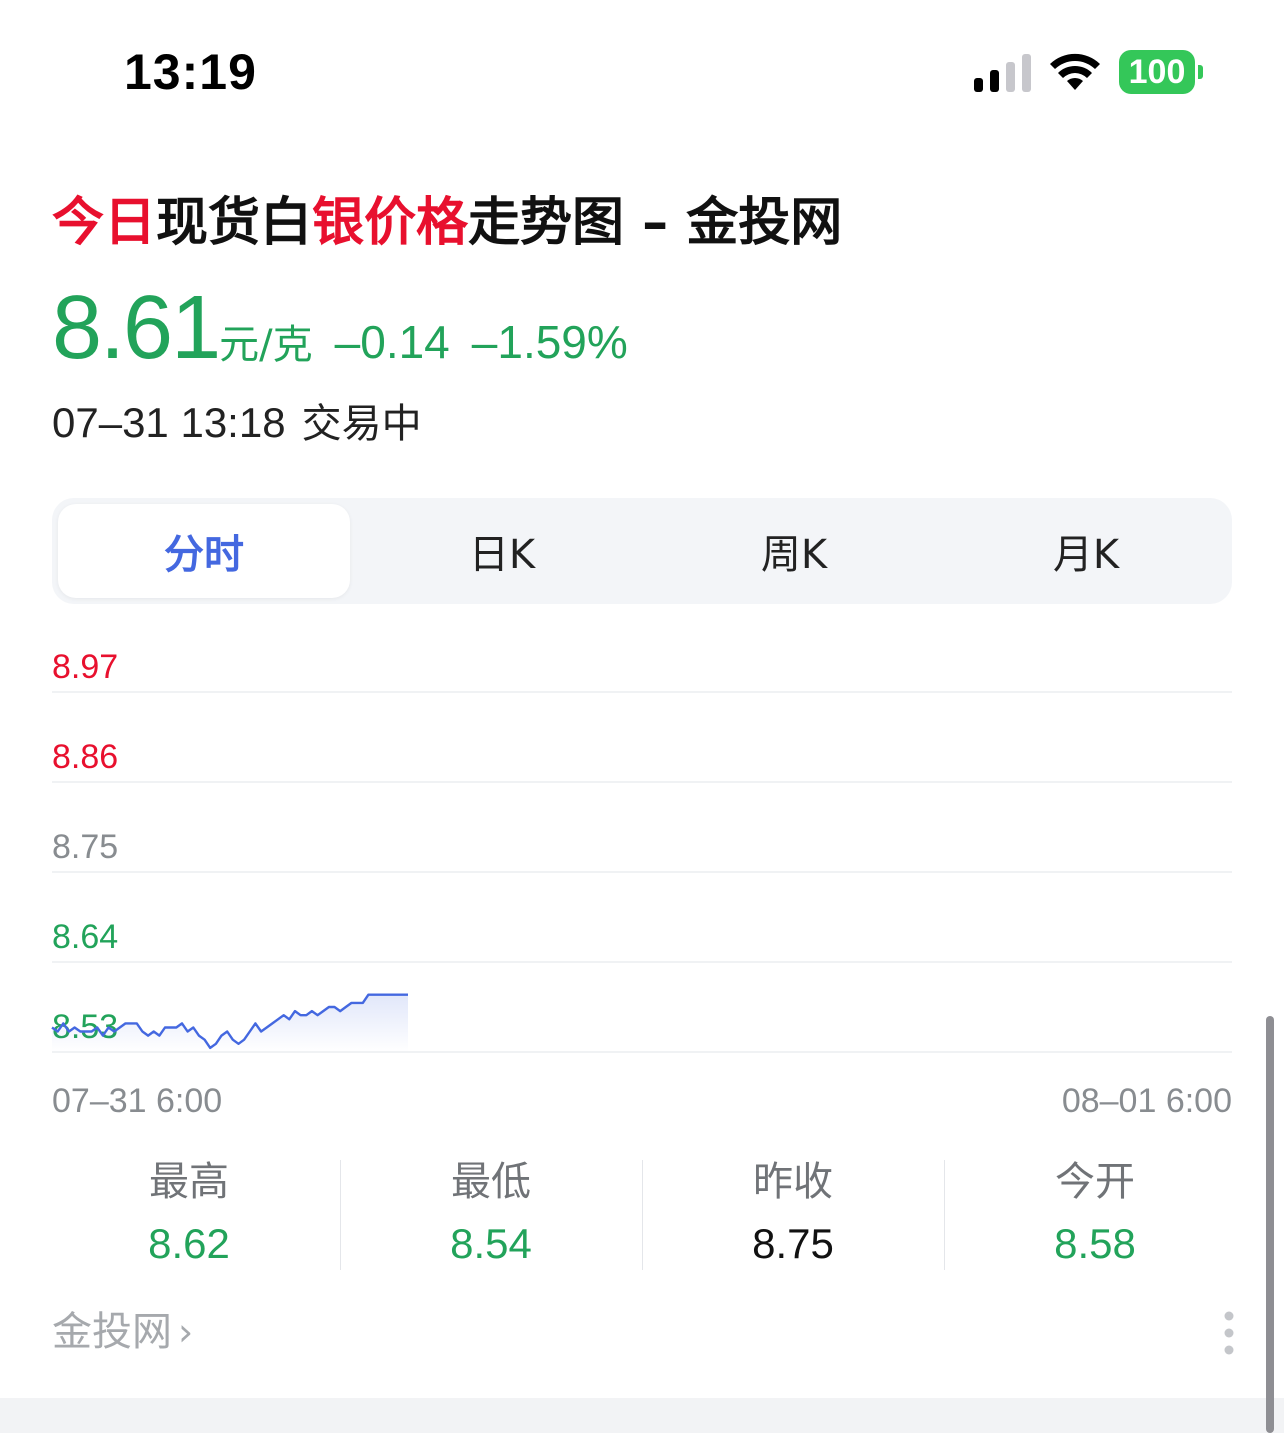 The width and height of the screenshot is (1284, 1433). Describe the element at coordinates (204, 555) in the screenshot. I see `tab-label: 分时` at that location.